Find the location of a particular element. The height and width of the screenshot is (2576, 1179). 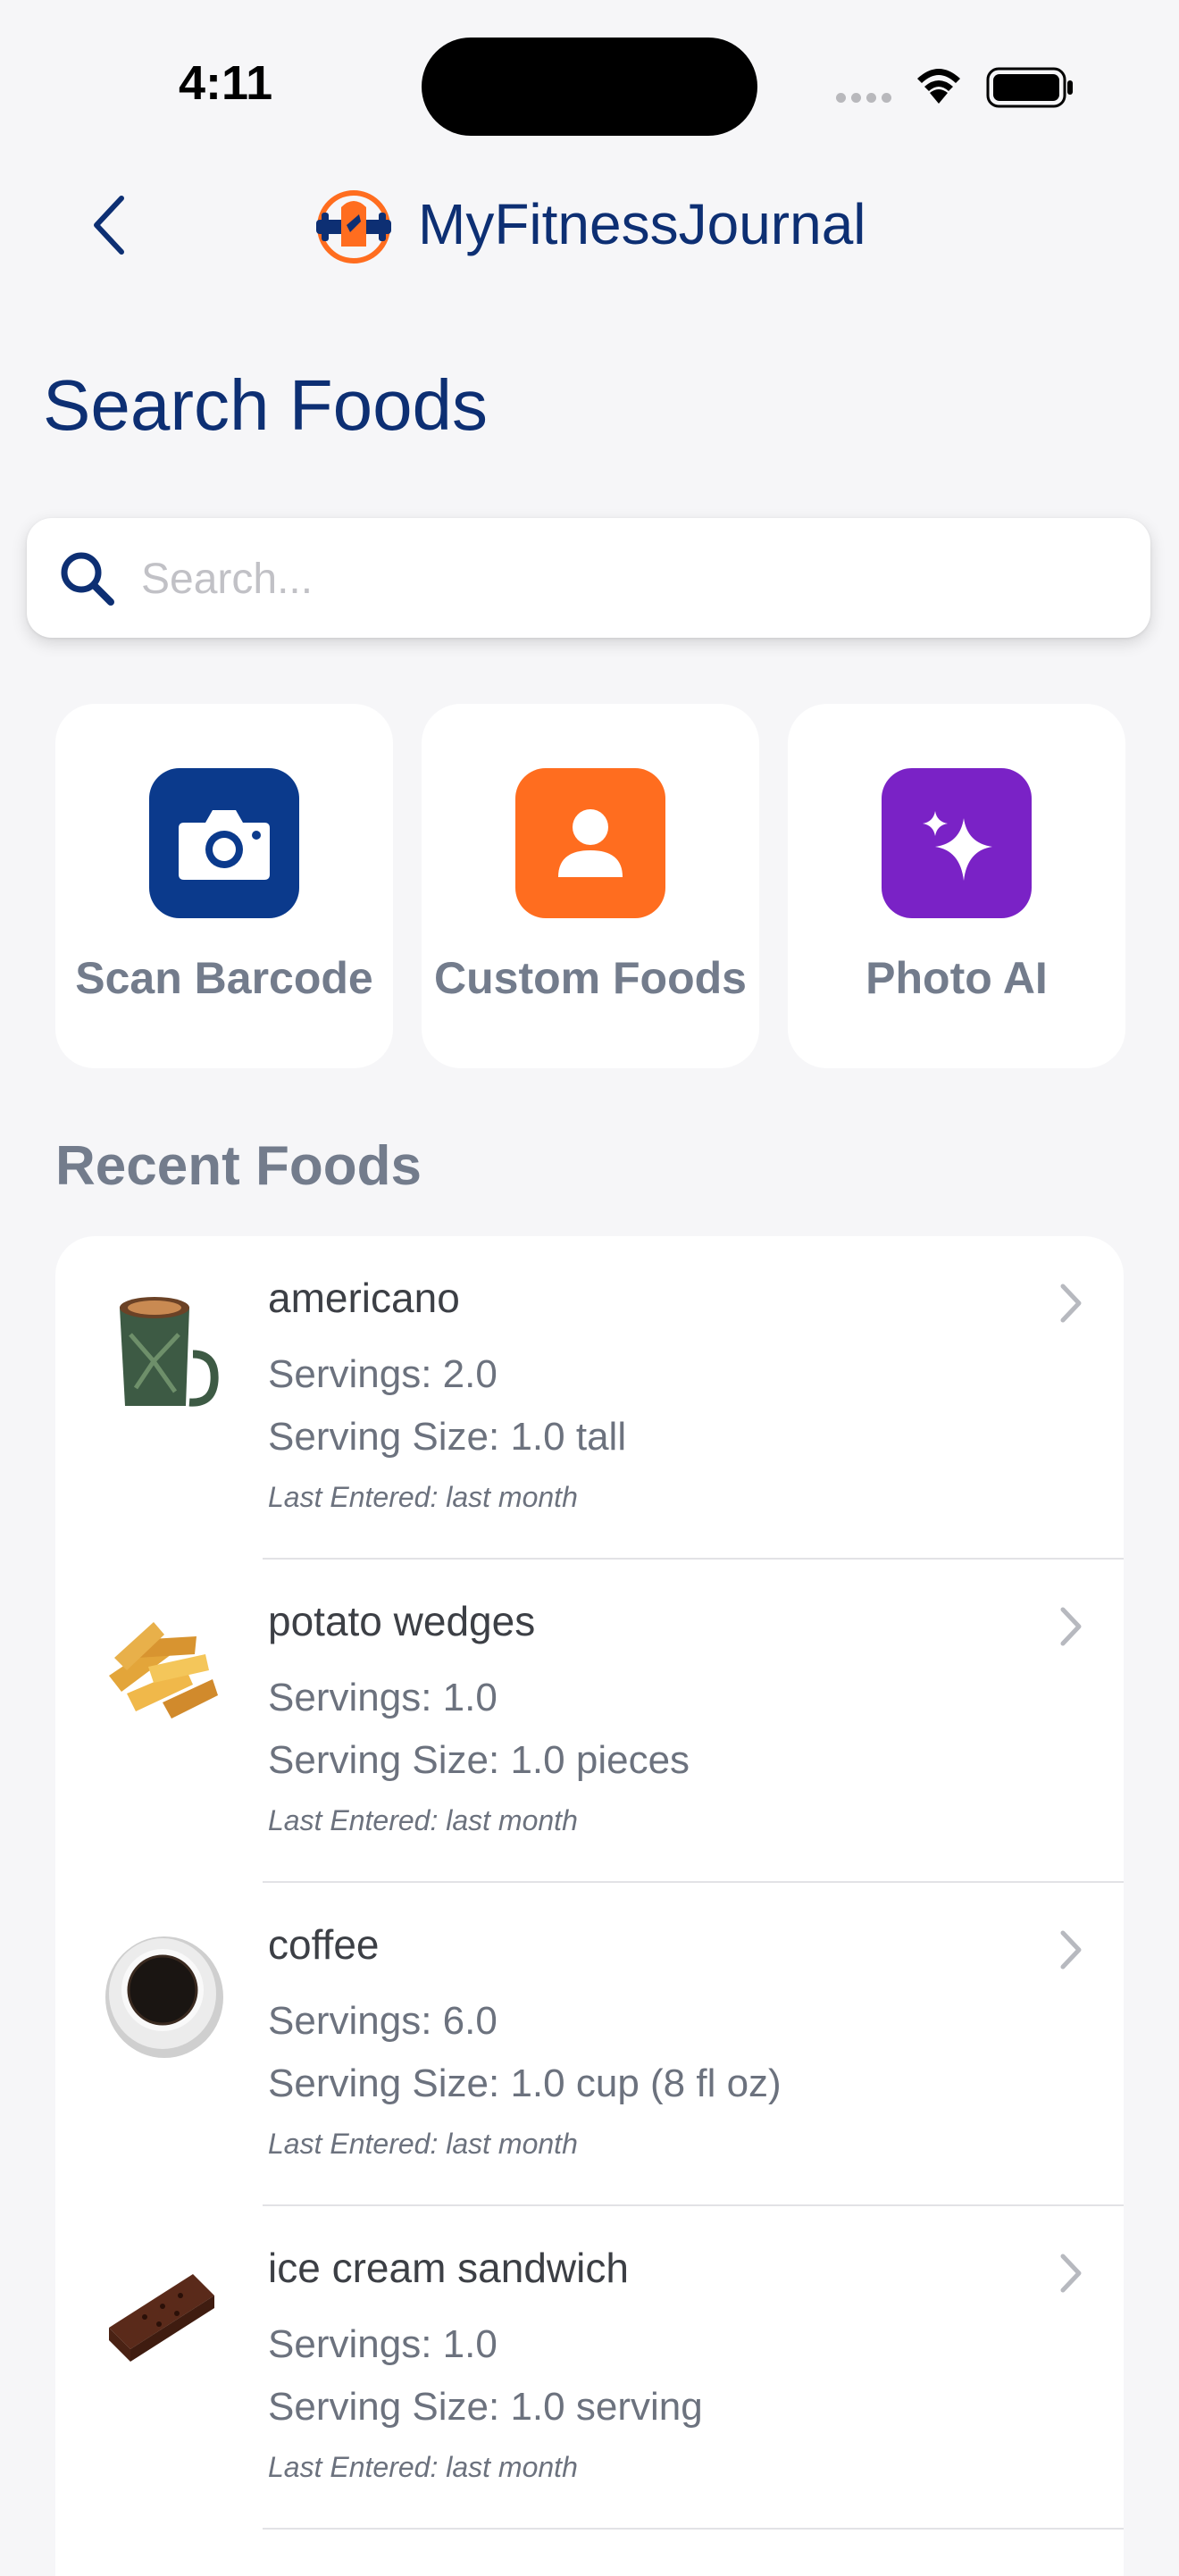

potato-wedges-image is located at coordinates (163, 1671).